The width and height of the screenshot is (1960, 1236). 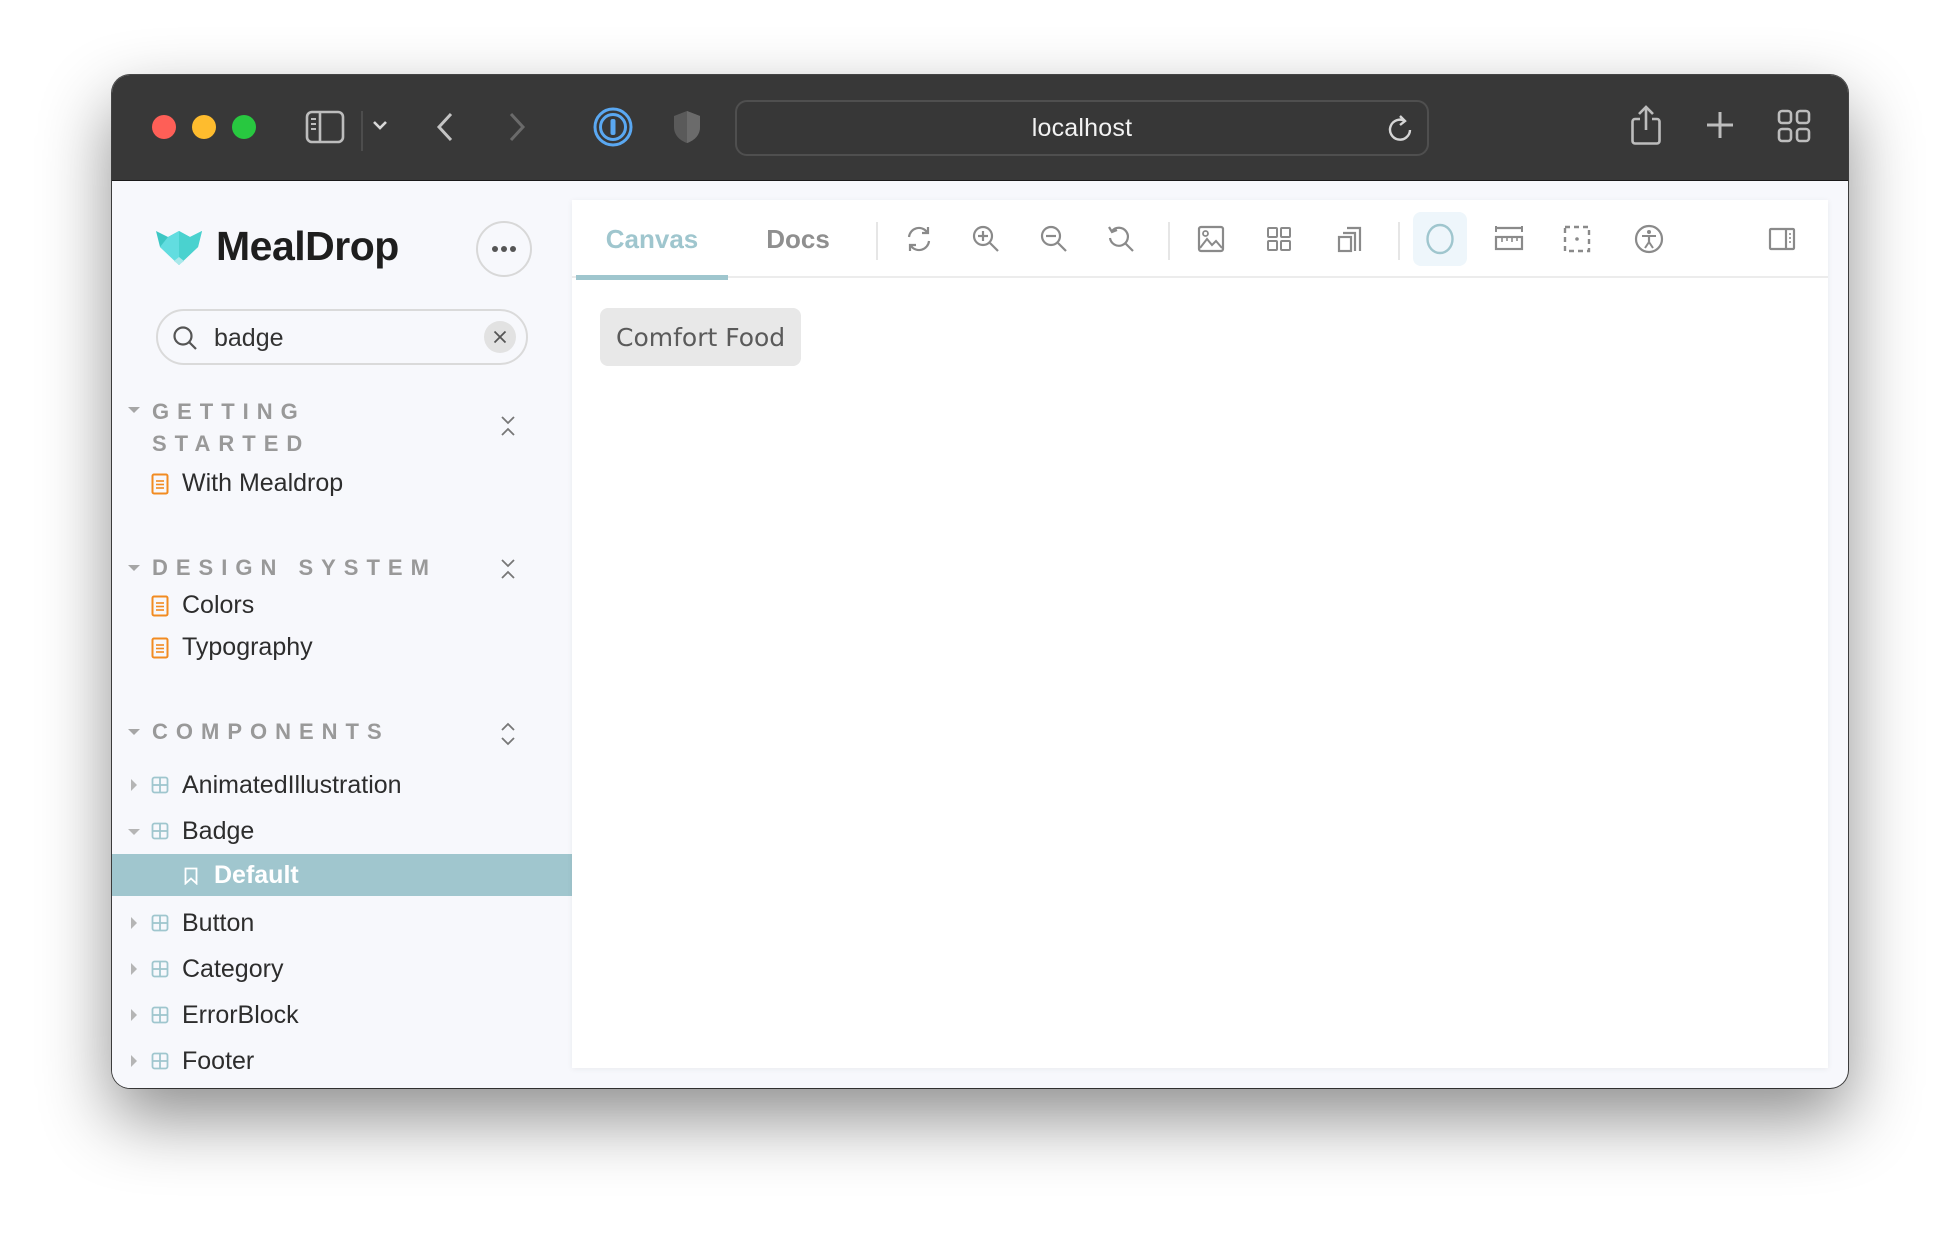 What do you see at coordinates (292, 784) in the screenshot?
I see `item-label: AnimatedIllustration` at bounding box center [292, 784].